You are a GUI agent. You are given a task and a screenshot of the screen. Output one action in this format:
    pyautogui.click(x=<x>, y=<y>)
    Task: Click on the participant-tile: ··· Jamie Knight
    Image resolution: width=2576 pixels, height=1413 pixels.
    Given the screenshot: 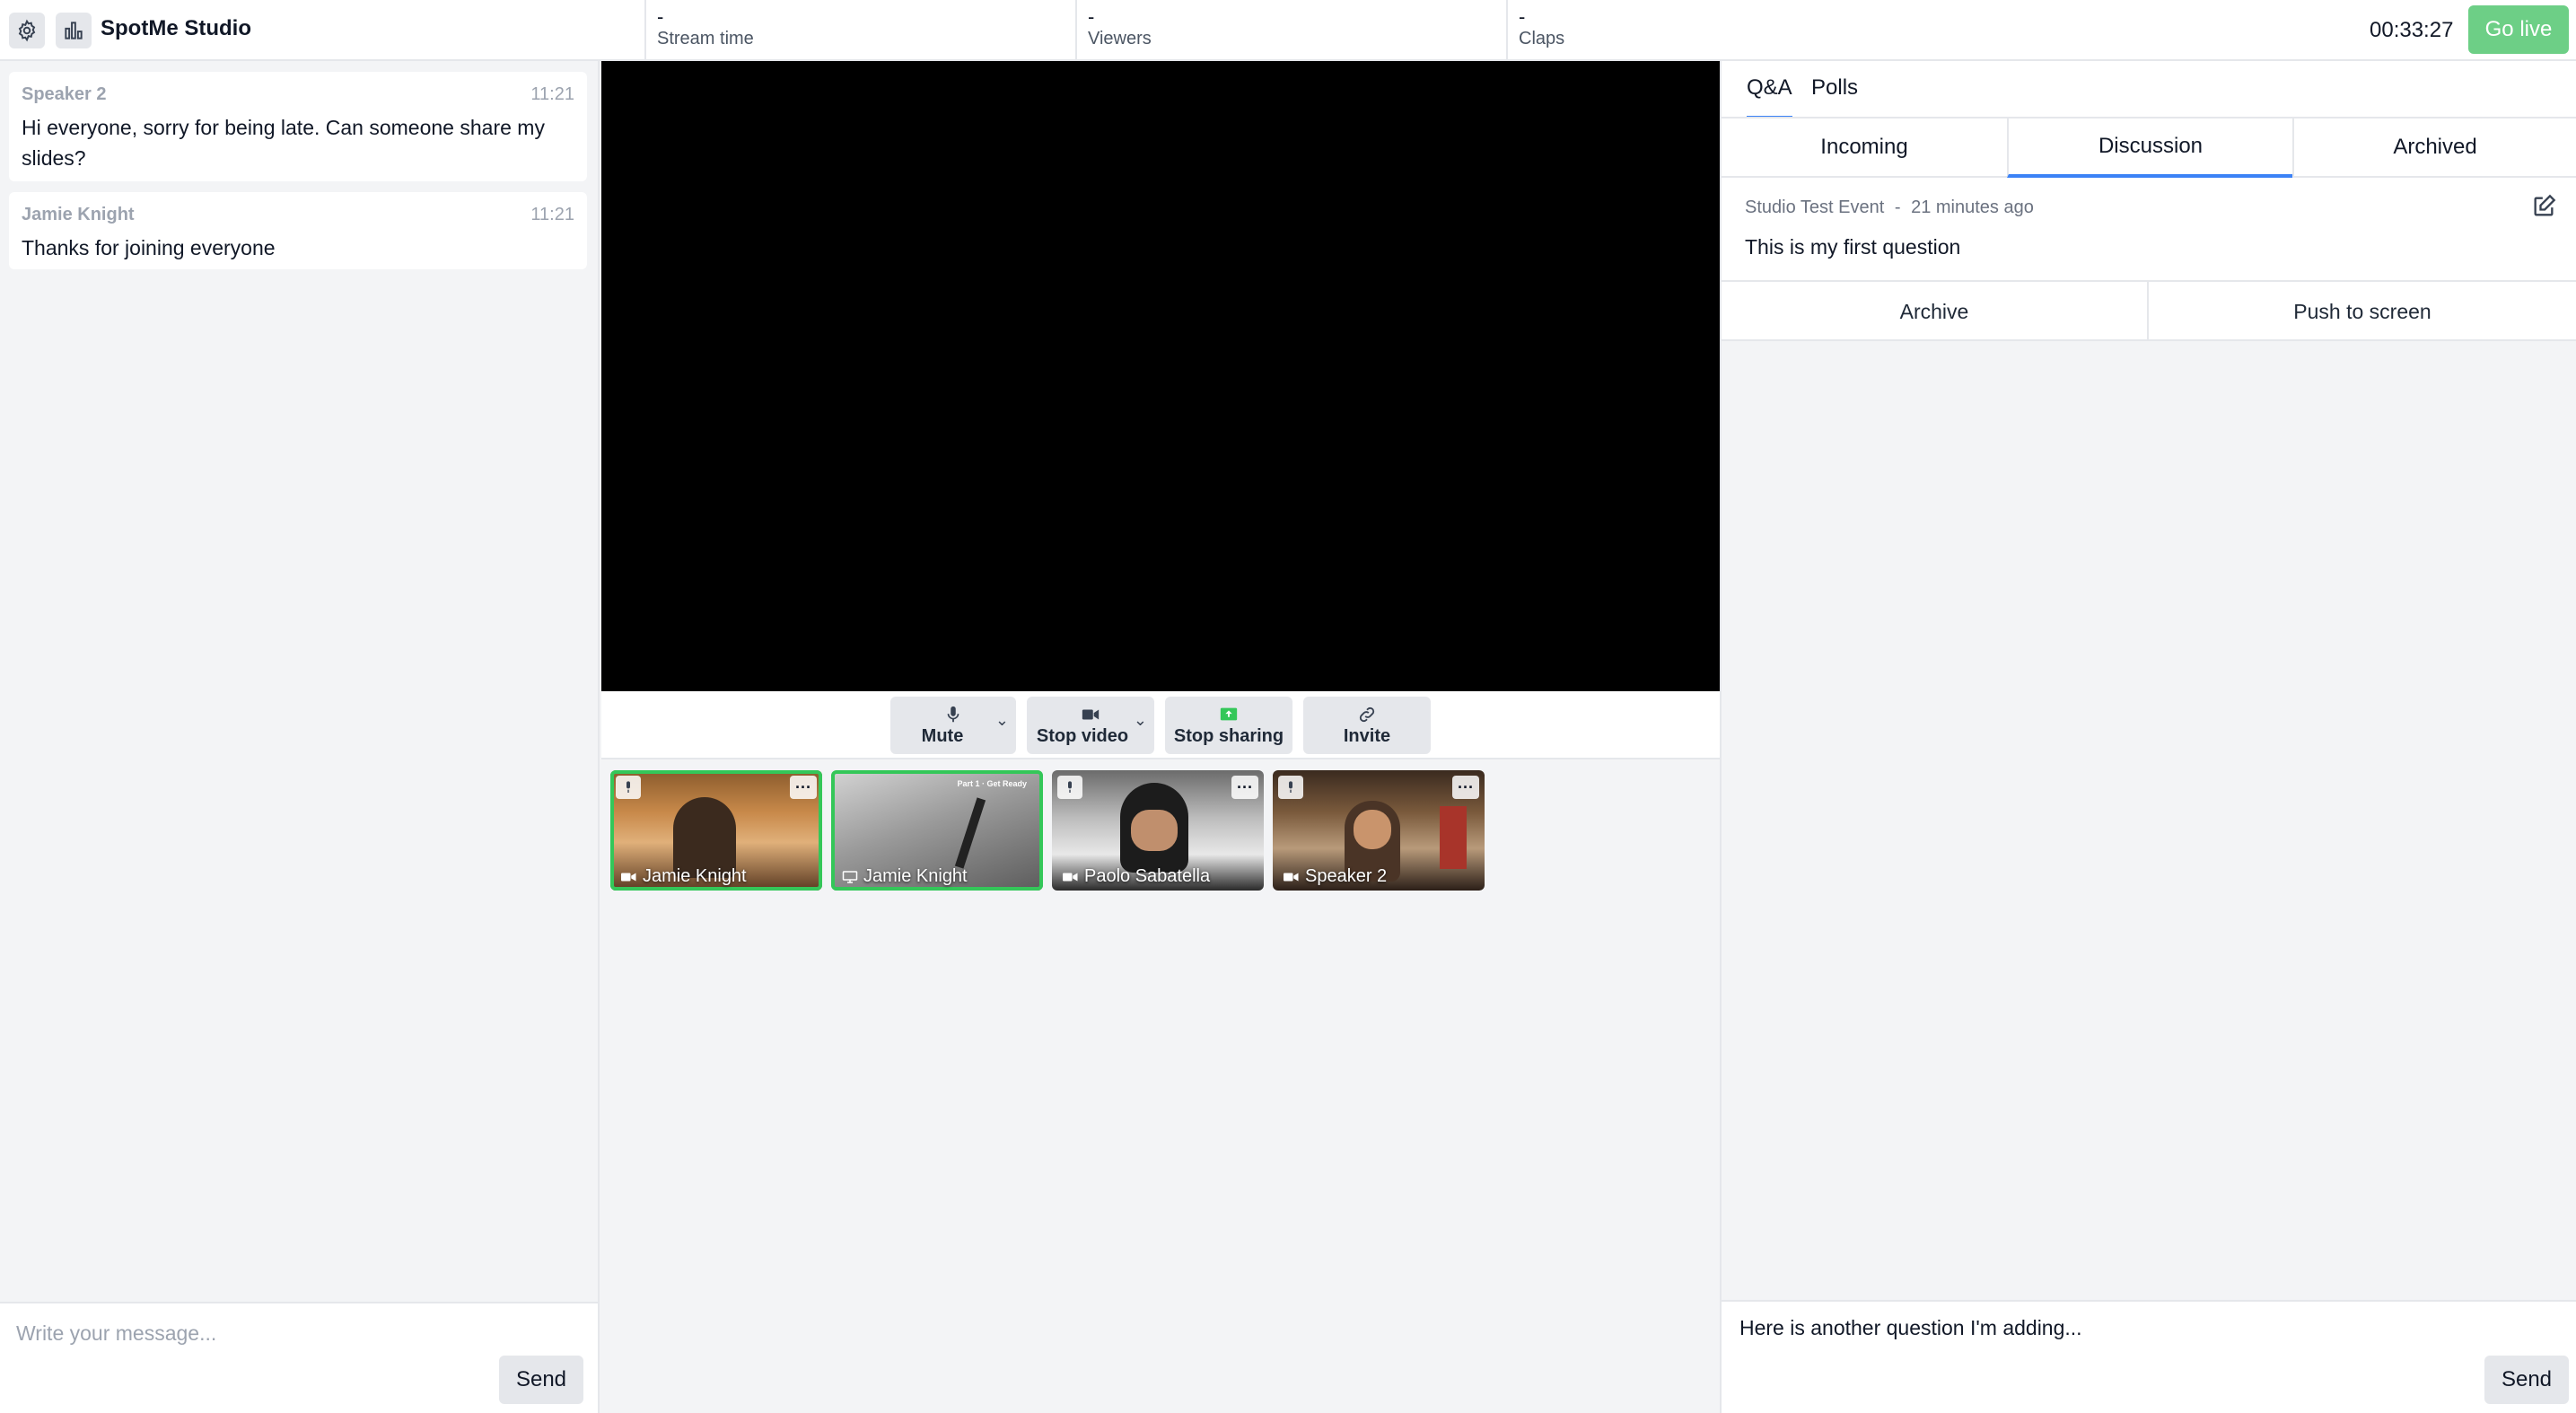 What is the action you would take?
    pyautogui.click(x=716, y=830)
    